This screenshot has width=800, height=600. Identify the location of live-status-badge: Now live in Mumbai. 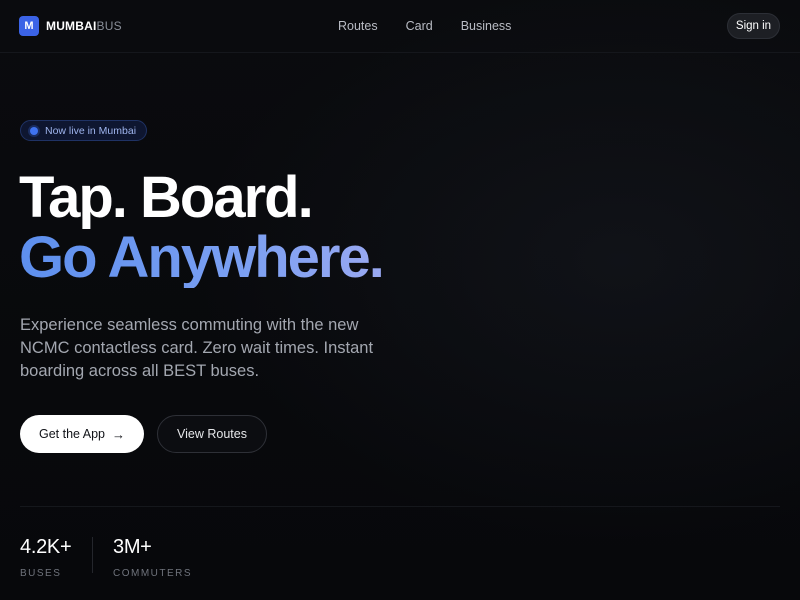
(83, 130).